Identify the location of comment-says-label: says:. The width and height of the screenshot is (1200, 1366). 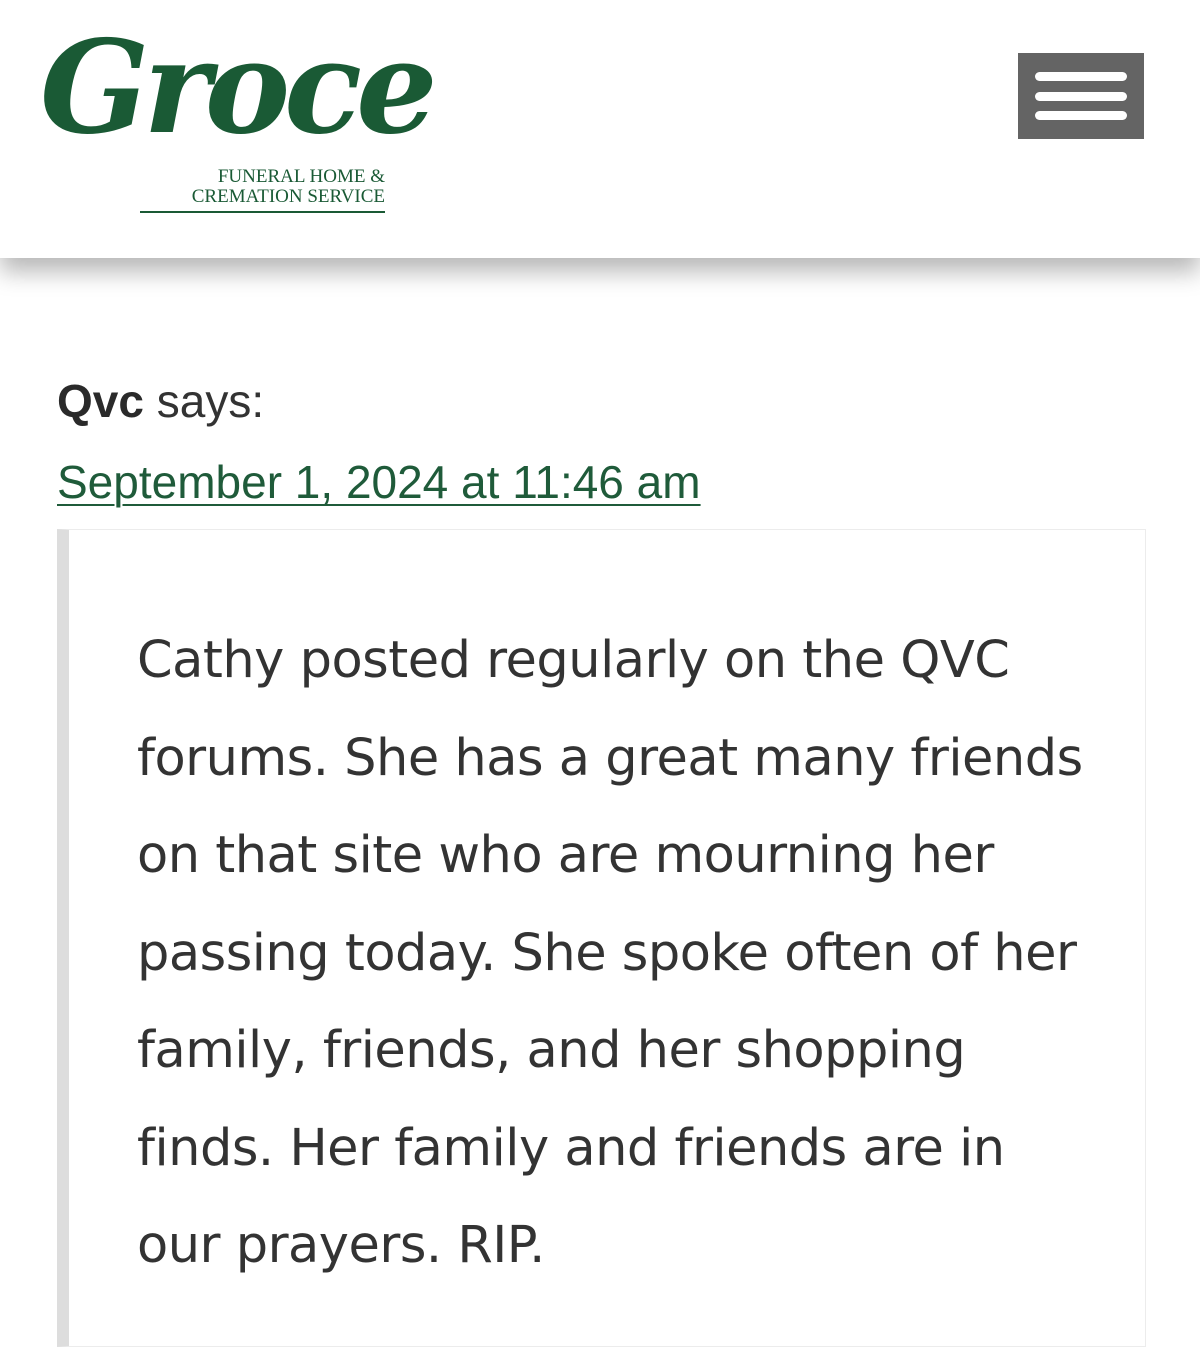
(210, 401).